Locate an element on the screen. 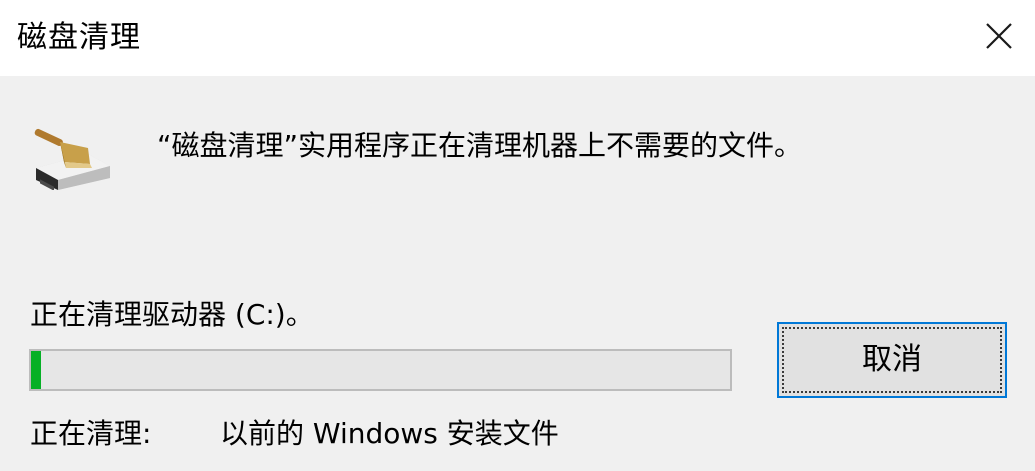 The width and height of the screenshot is (1035, 471). close-icon is located at coordinates (999, 36).